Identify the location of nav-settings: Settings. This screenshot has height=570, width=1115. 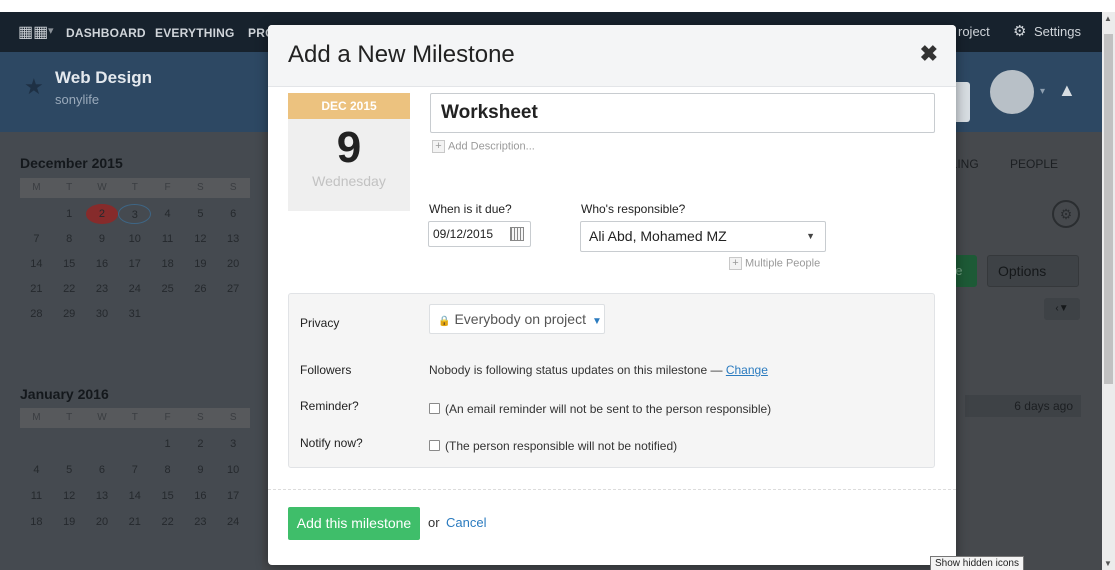
(1057, 31).